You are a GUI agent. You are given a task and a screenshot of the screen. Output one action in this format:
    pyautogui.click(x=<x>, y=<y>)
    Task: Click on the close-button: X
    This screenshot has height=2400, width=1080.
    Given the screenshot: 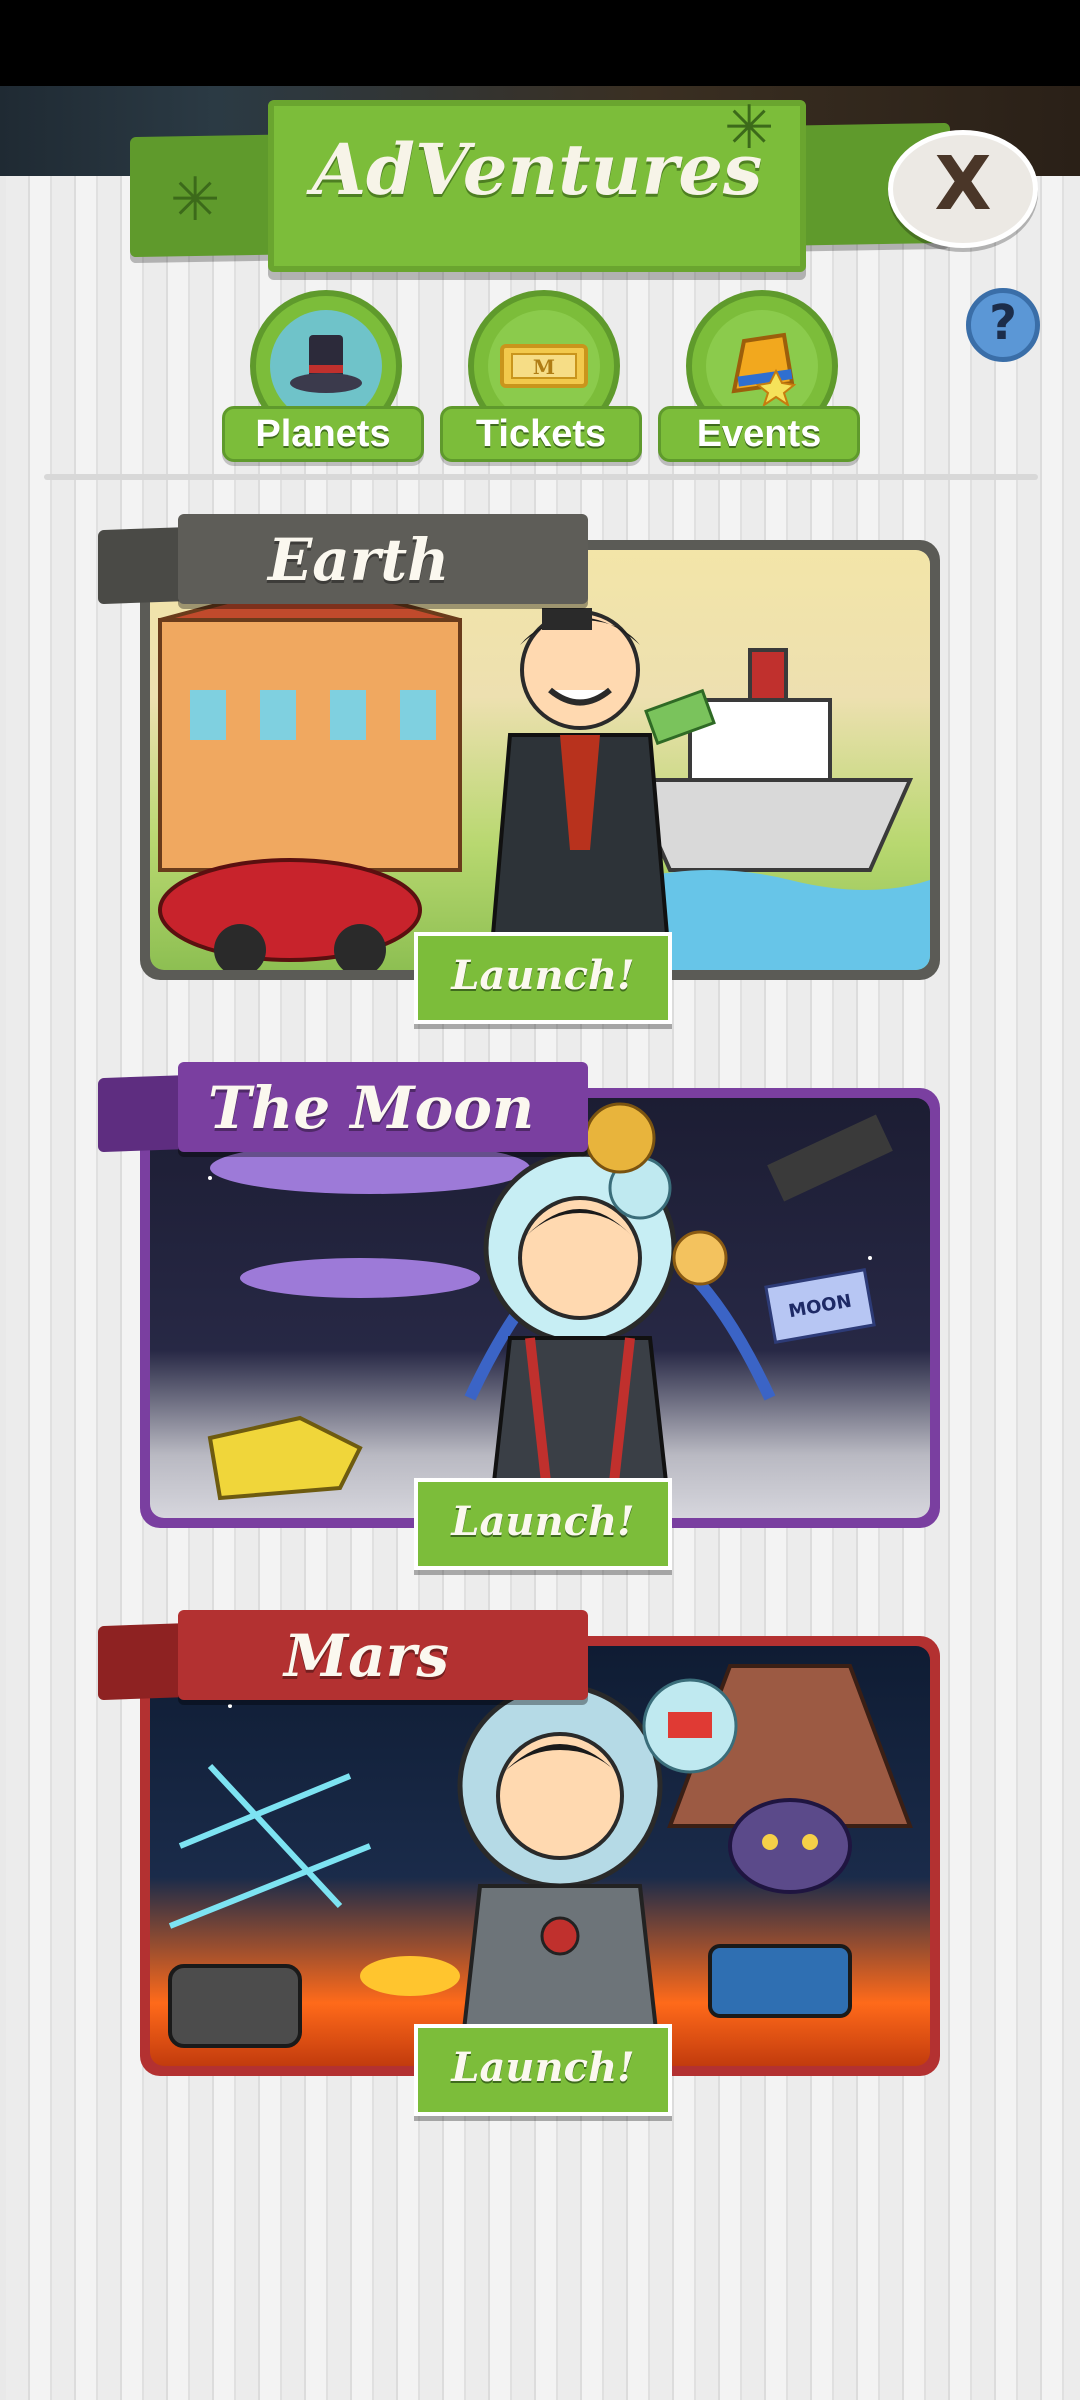 What is the action you would take?
    pyautogui.click(x=963, y=189)
    